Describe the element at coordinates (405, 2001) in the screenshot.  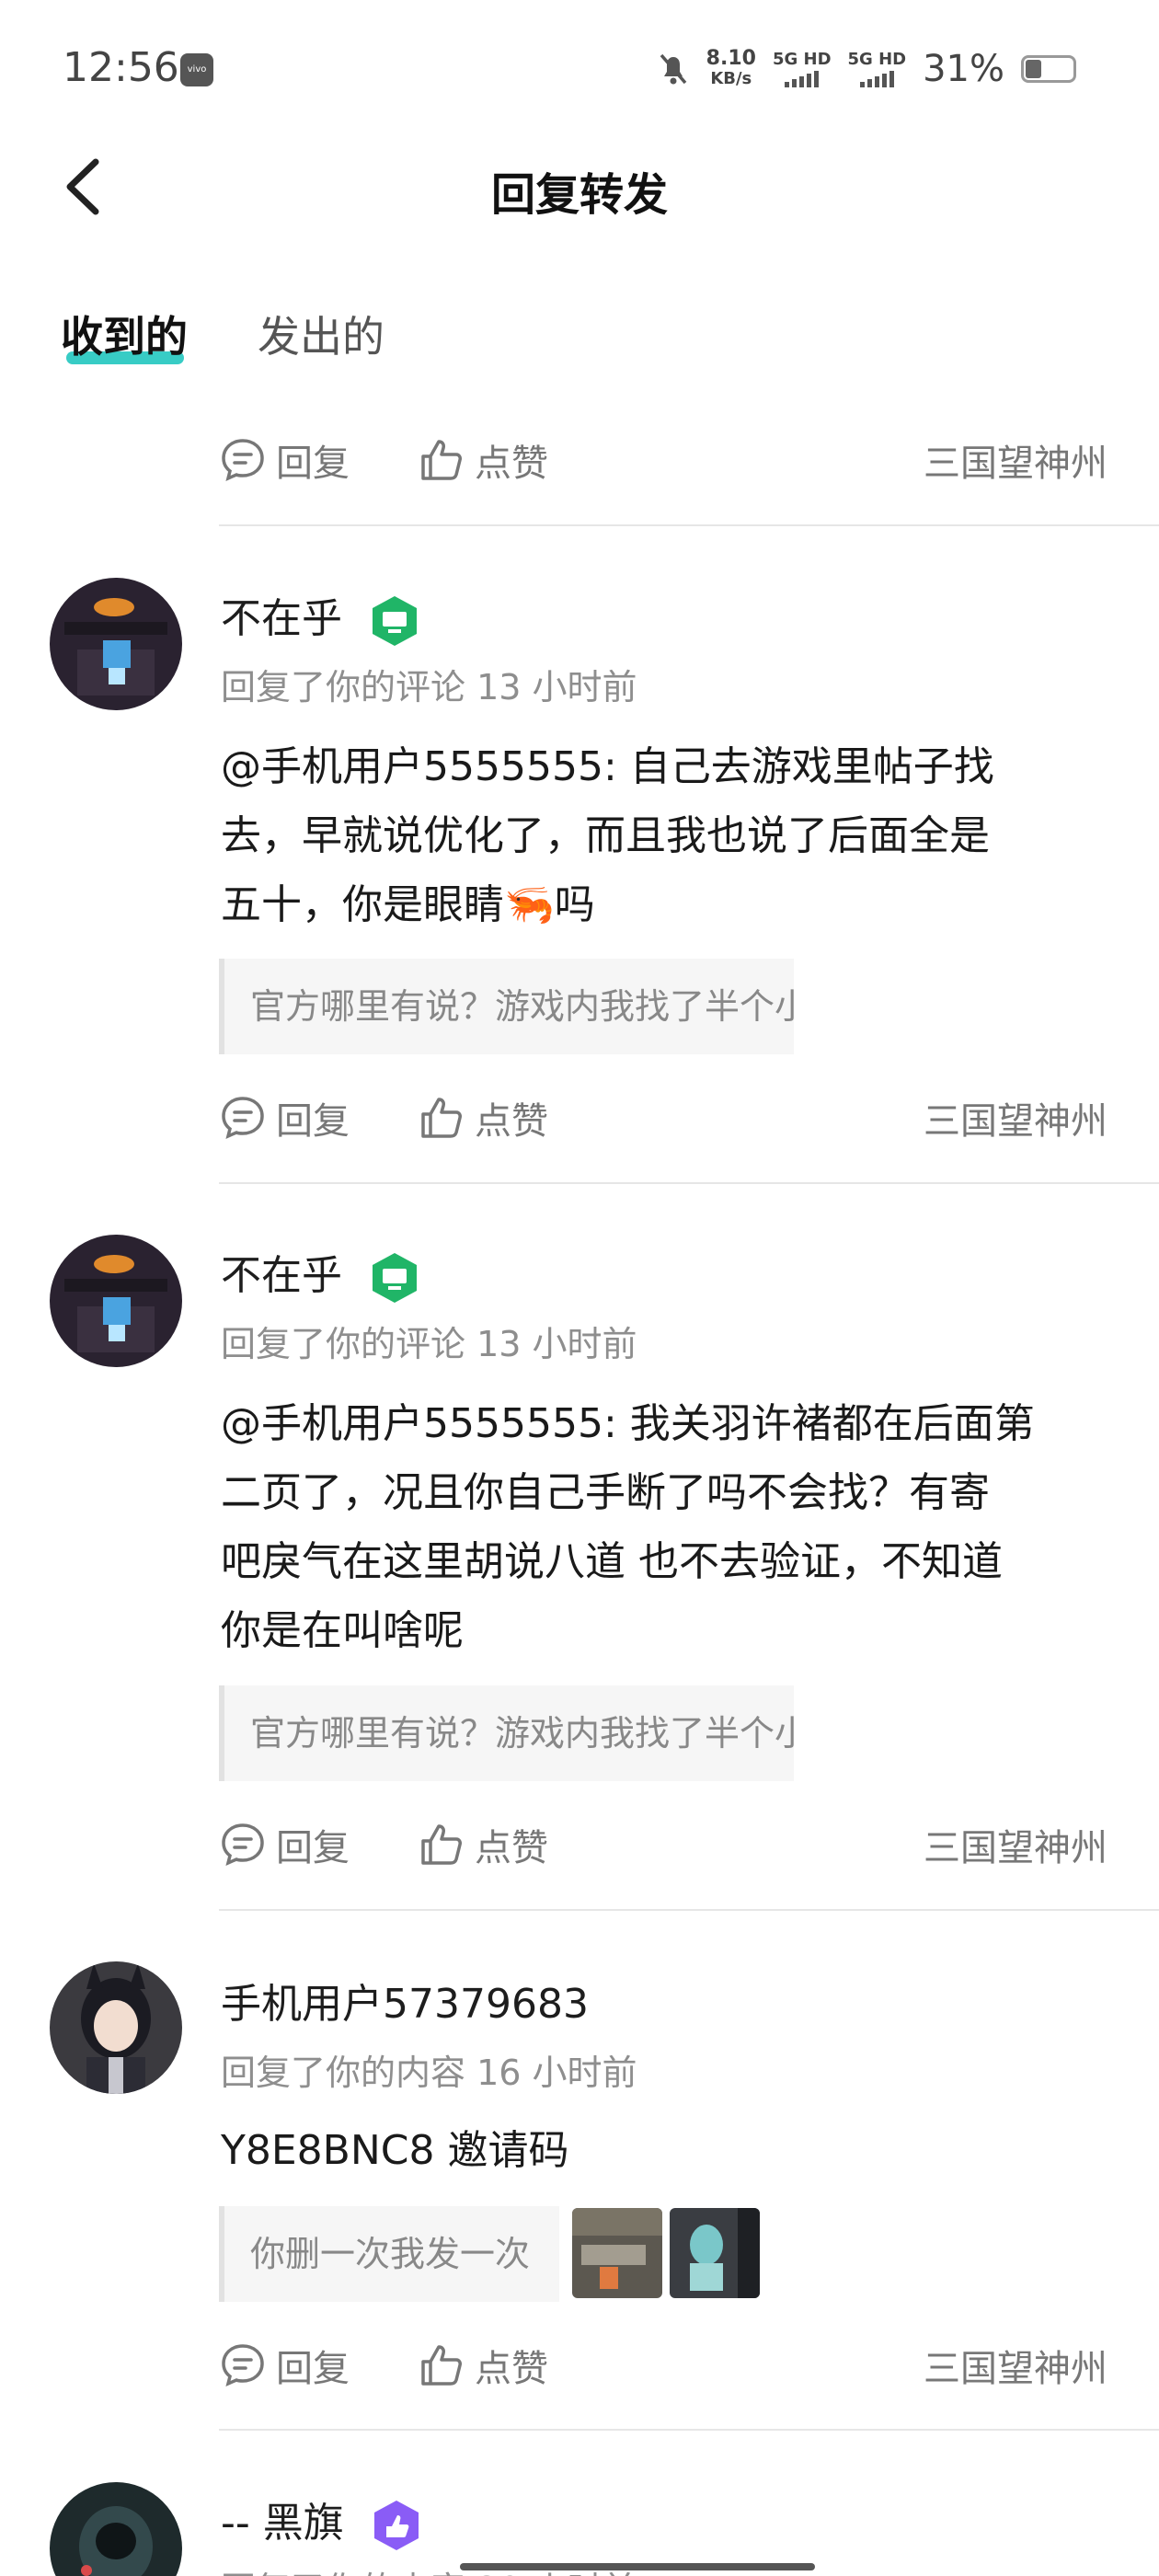
I see `username: 手机用户57379683` at that location.